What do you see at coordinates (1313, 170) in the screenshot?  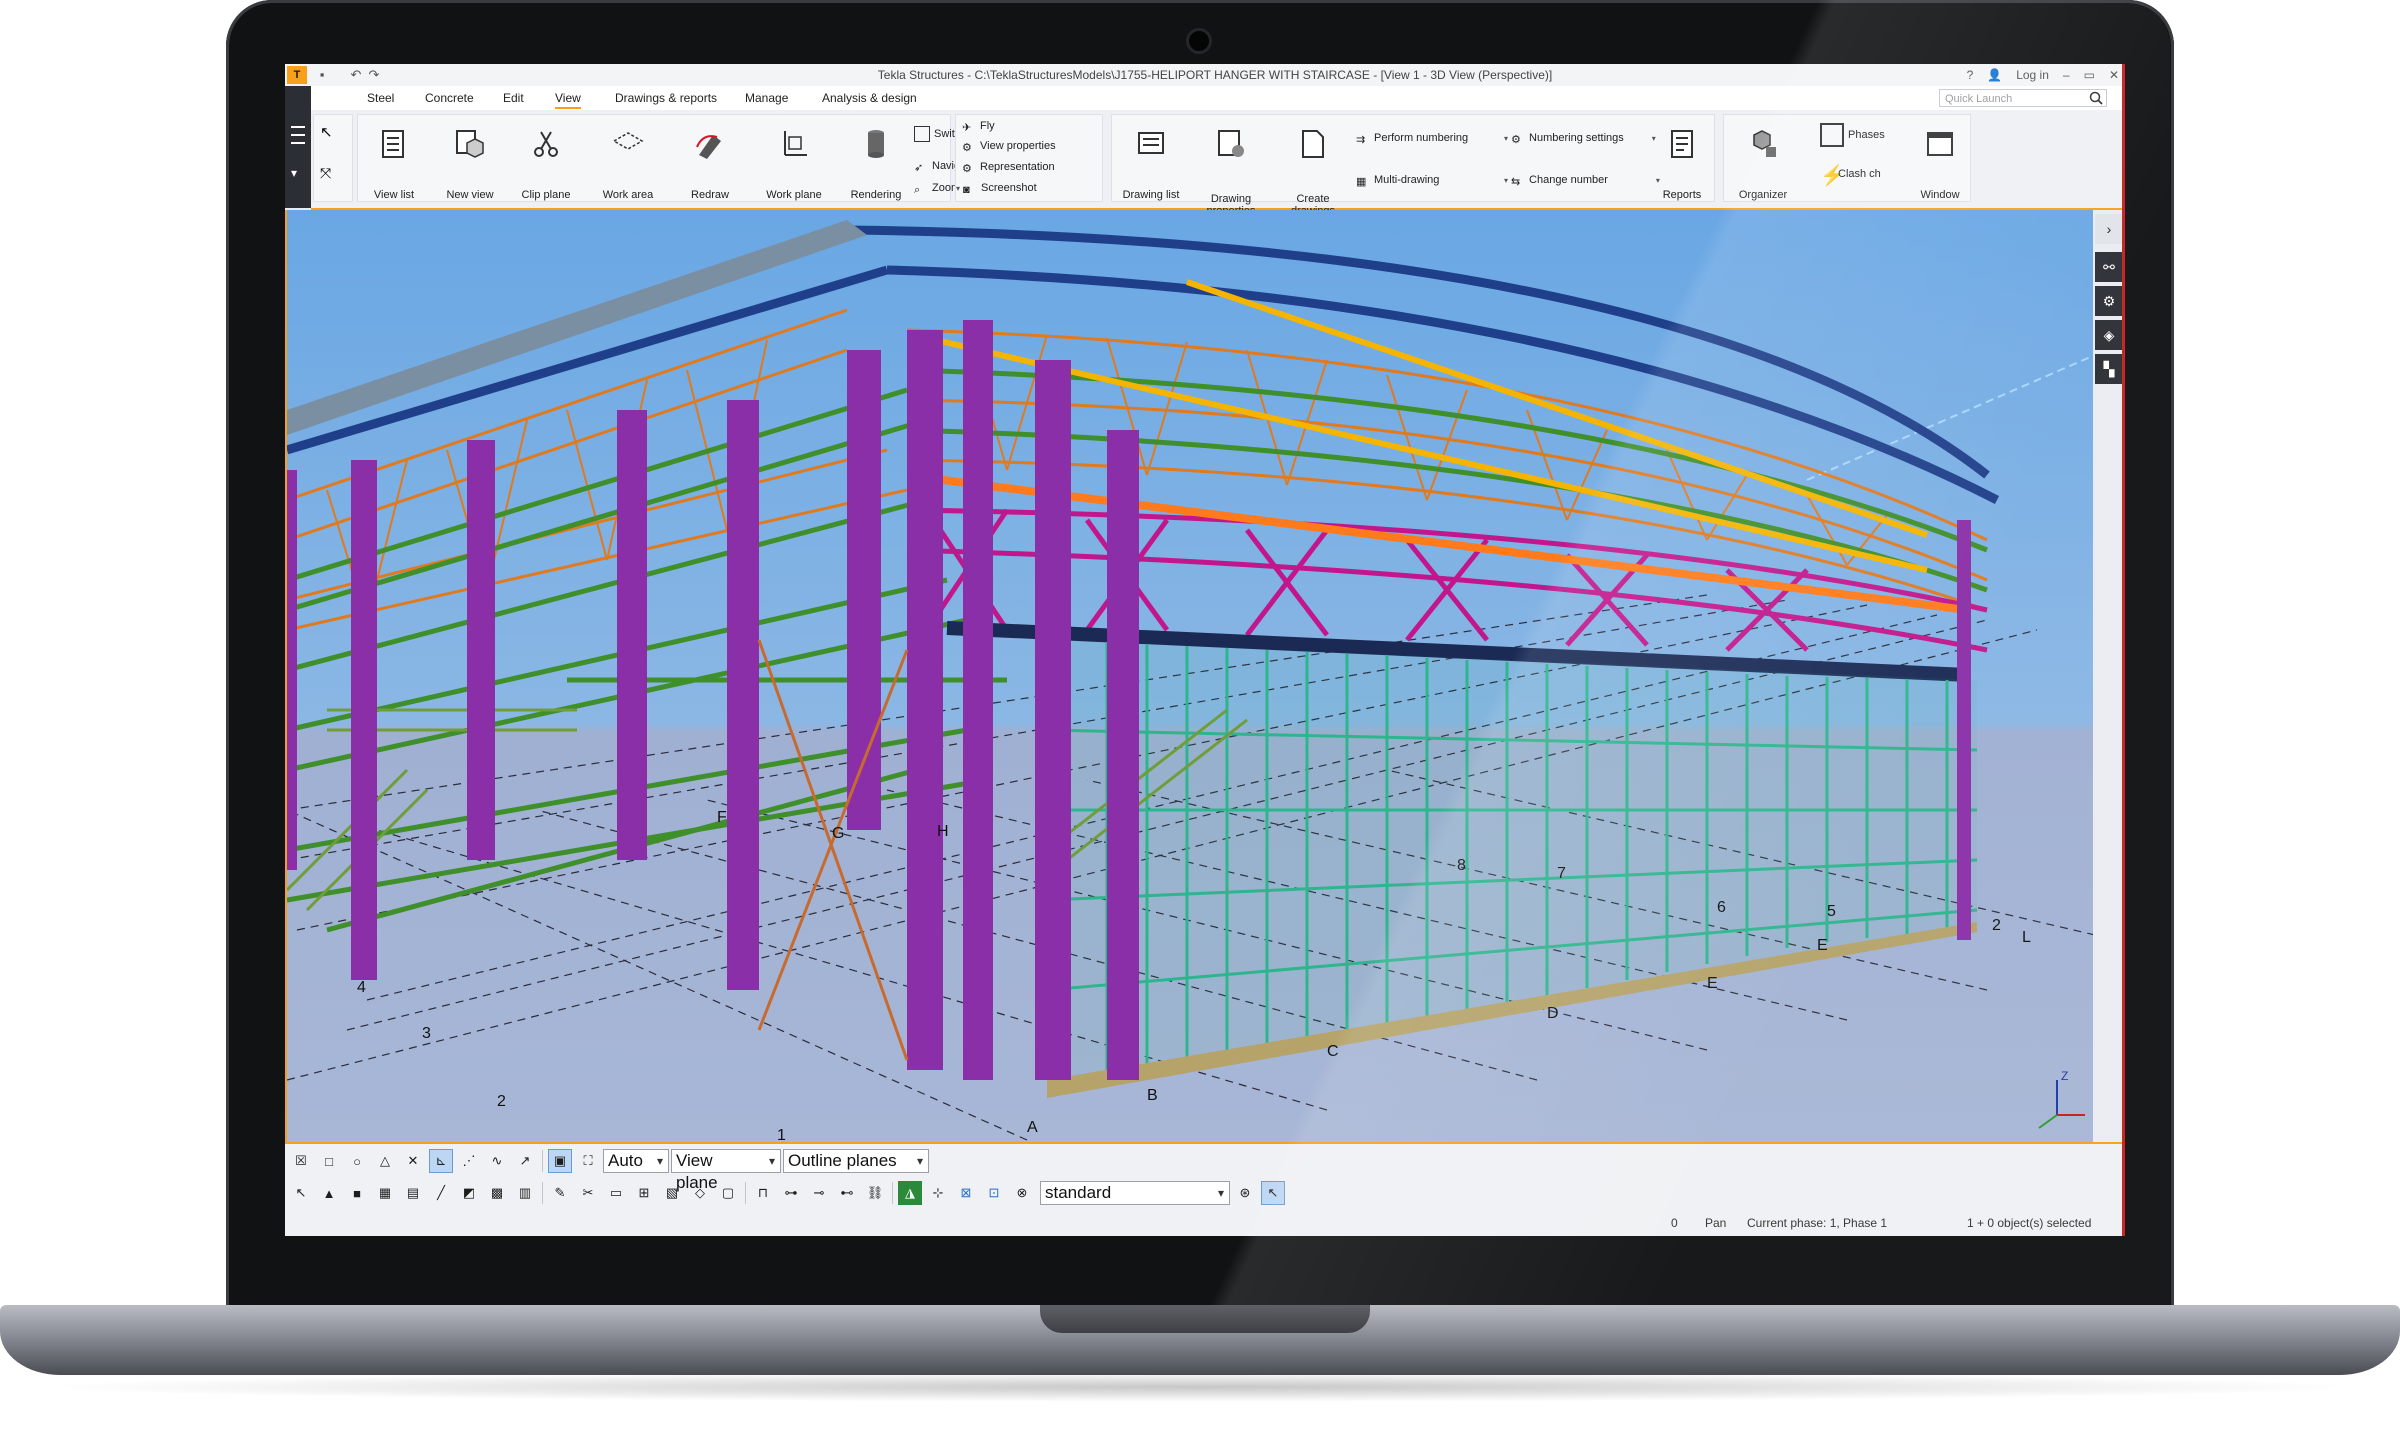 I see `create-drawings-button: Create drawings` at bounding box center [1313, 170].